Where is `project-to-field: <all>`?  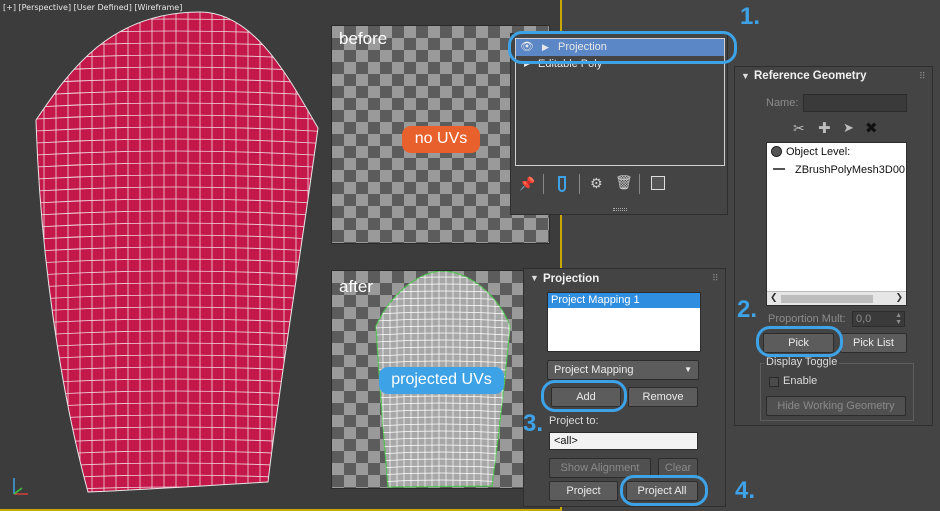 project-to-field: <all> is located at coordinates (623, 441).